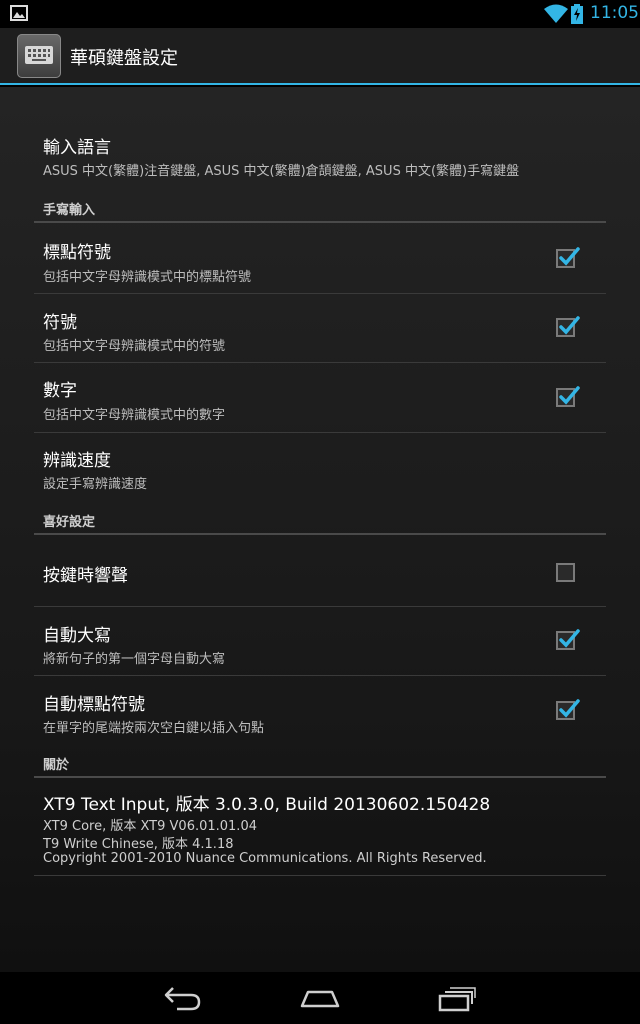 The image size is (640, 1024). What do you see at coordinates (19, 15) in the screenshot?
I see `gallery-icon` at bounding box center [19, 15].